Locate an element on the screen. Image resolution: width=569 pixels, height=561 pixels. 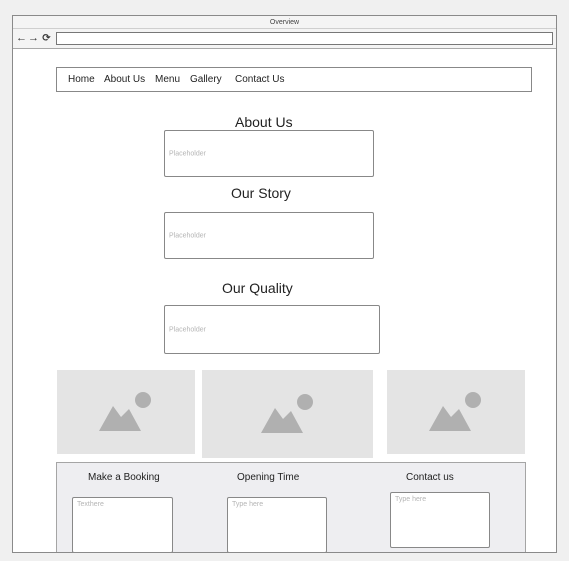
url-bar is located at coordinates (304, 38).